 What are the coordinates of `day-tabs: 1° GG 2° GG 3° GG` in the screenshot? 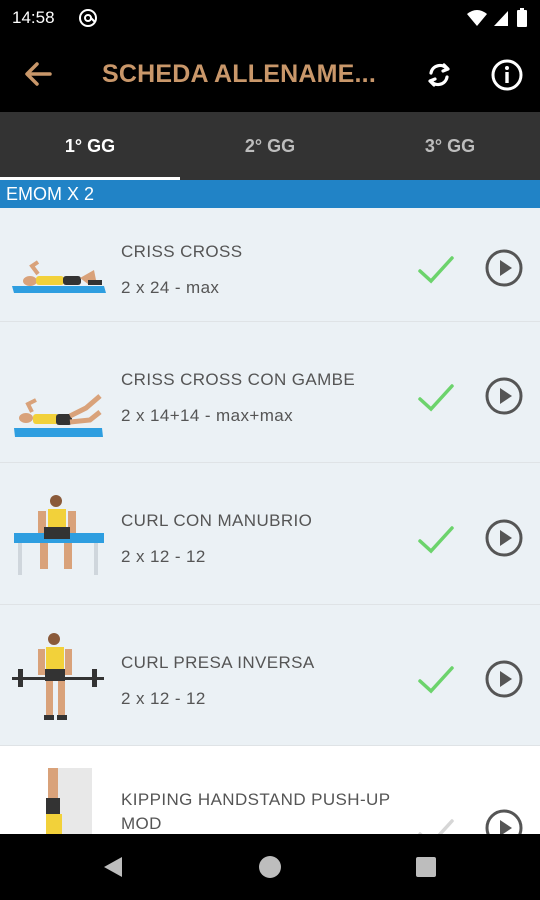 It's located at (270, 146).